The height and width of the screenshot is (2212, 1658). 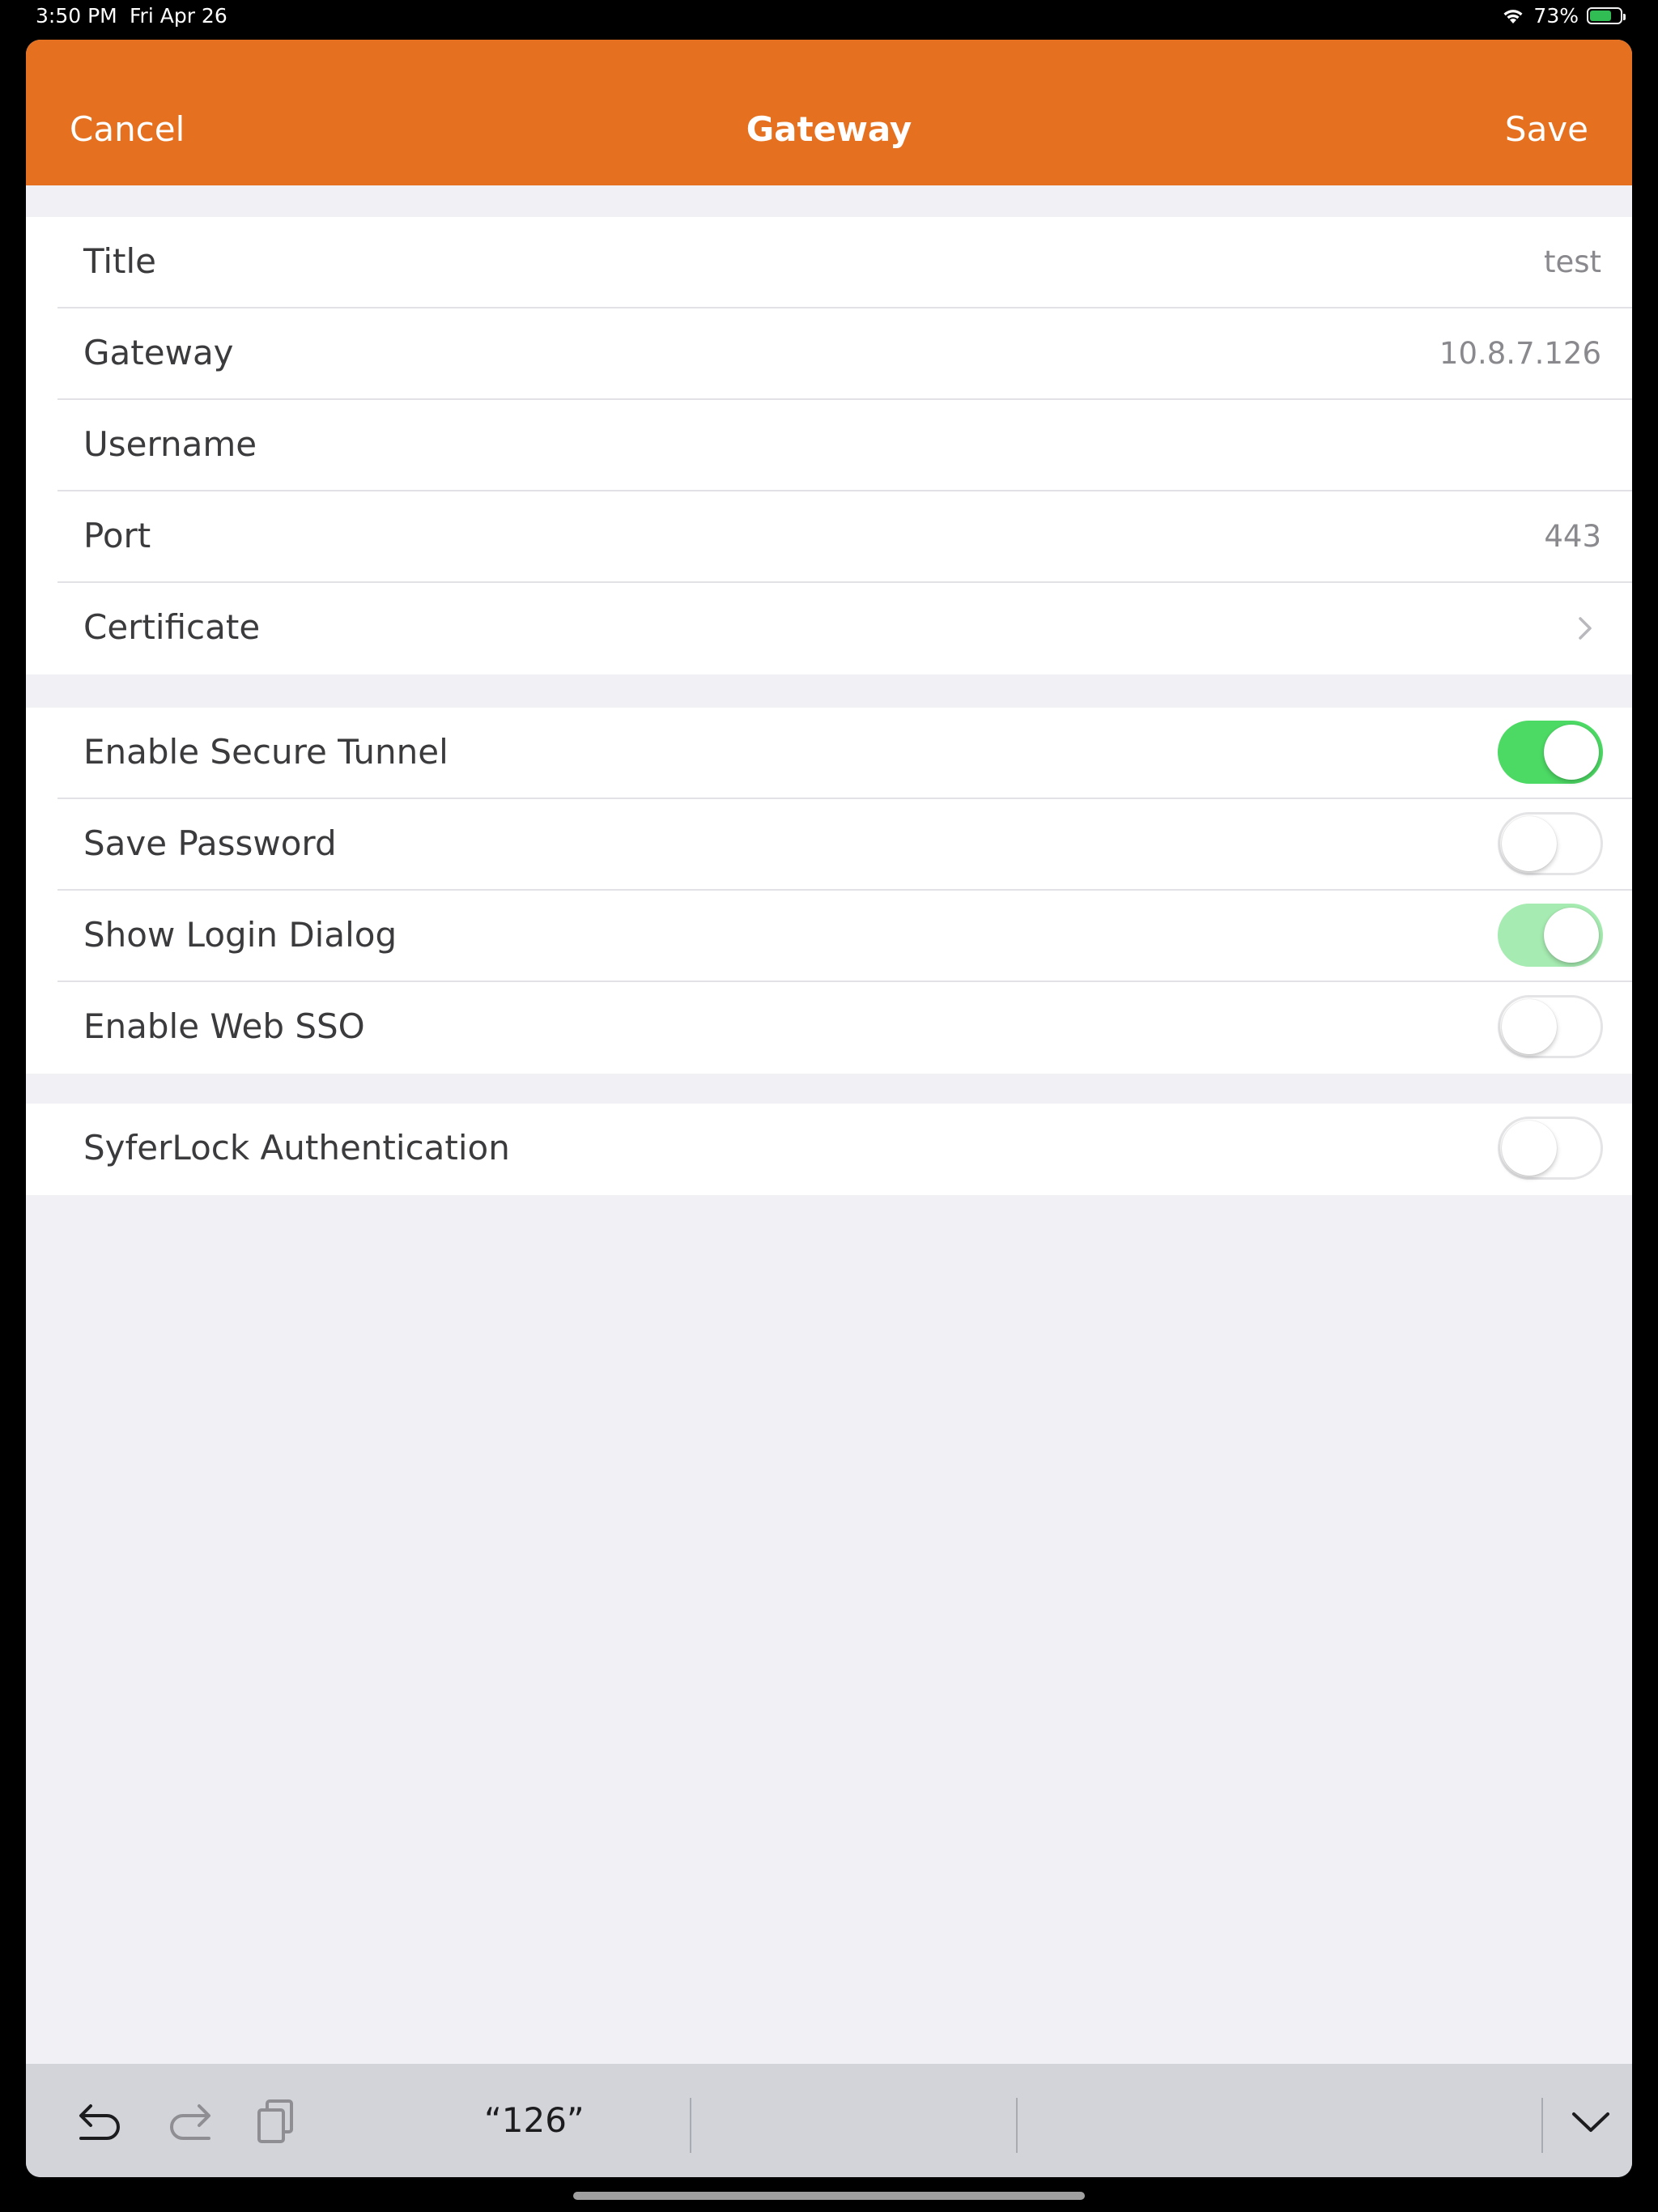 I want to click on battery-icon, so click(x=1606, y=16).